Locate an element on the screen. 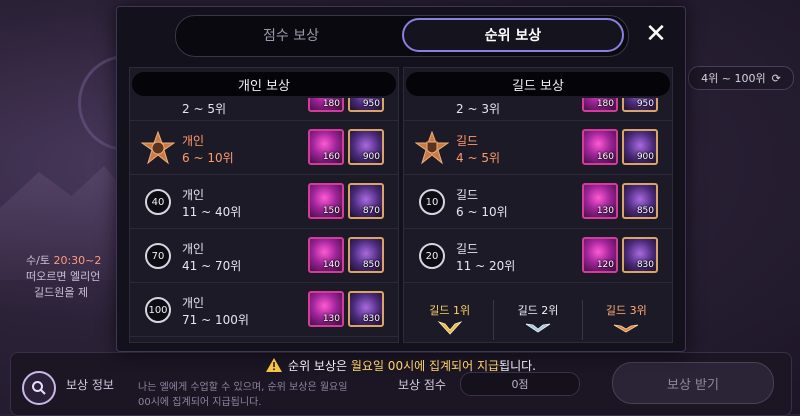  rank-badge: 10 is located at coordinates (432, 202).